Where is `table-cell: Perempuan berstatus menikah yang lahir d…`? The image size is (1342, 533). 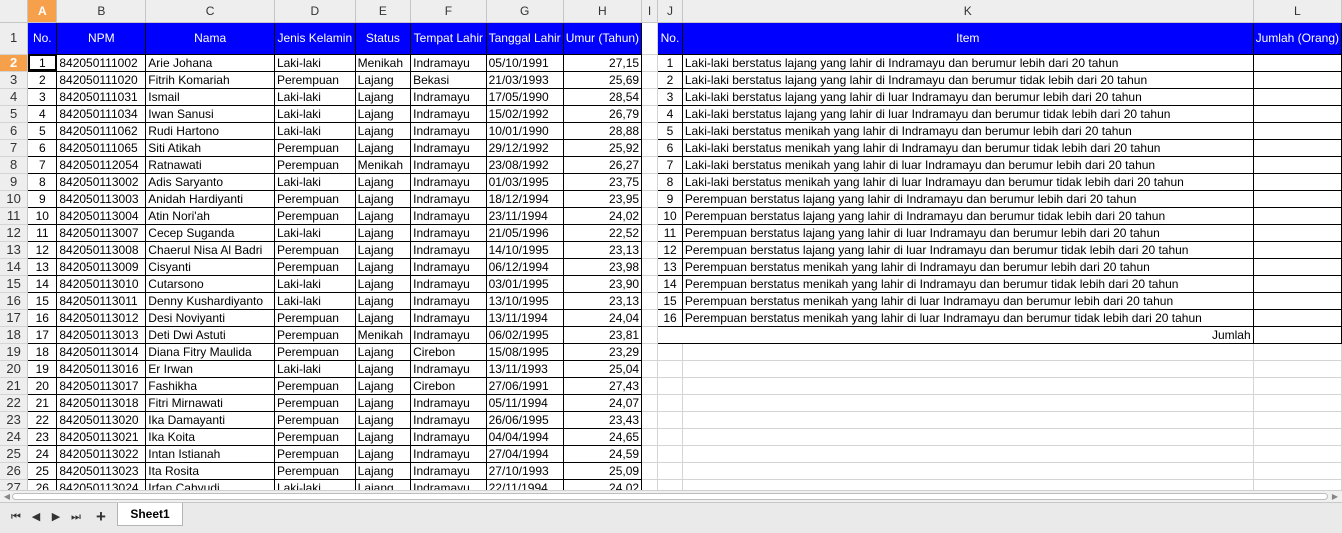 table-cell: Perempuan berstatus menikah yang lahir d… is located at coordinates (967, 300).